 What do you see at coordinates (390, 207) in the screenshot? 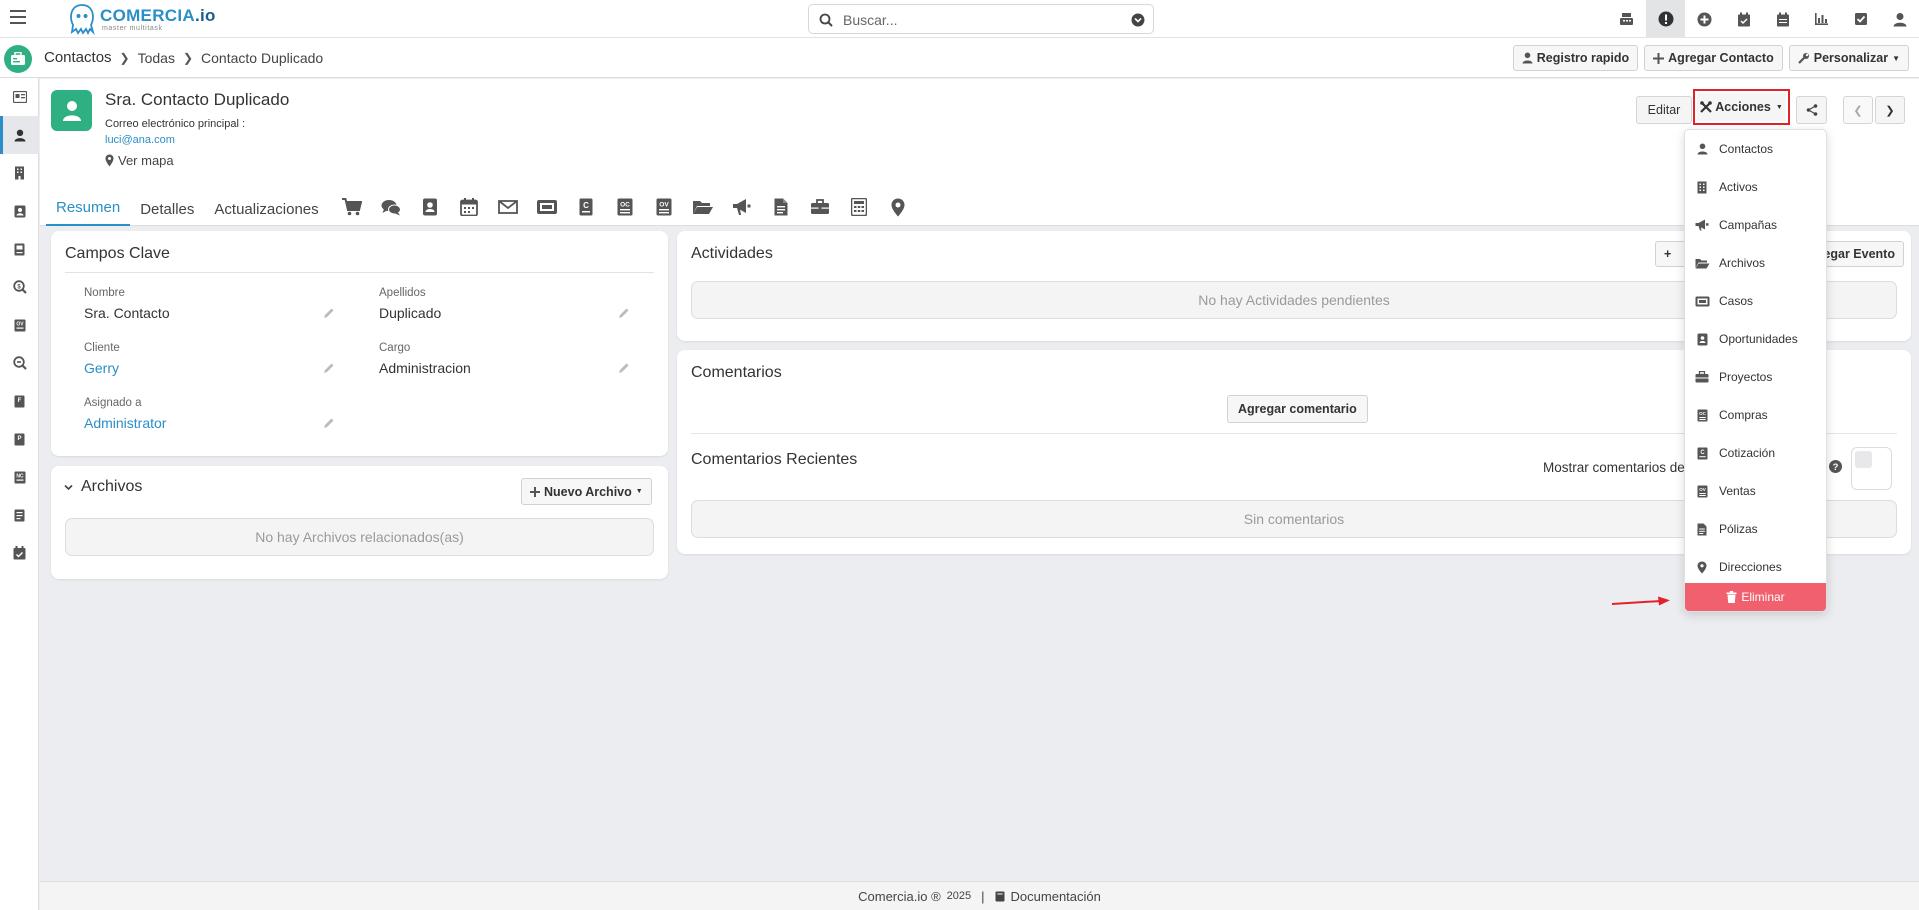
I see `tab-comments-icon` at bounding box center [390, 207].